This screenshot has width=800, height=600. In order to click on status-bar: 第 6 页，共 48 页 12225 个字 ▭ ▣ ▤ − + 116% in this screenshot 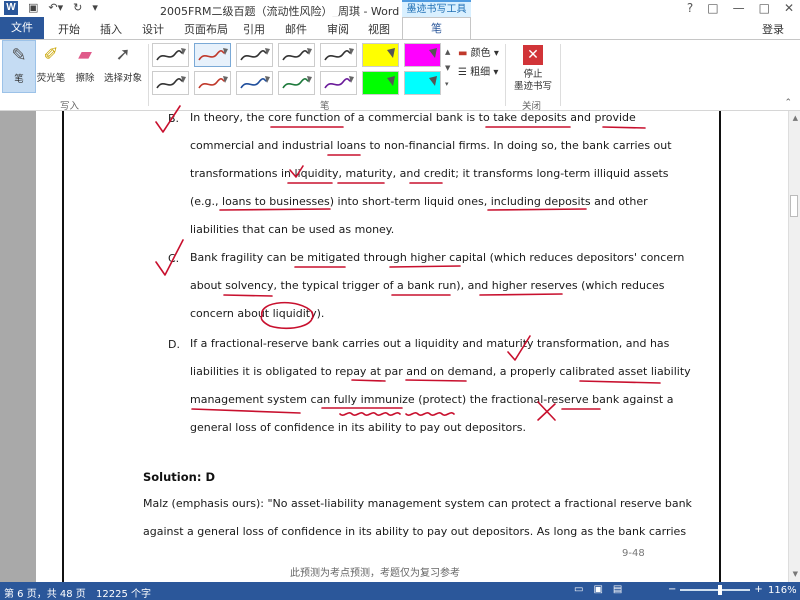, I will do `click(400, 591)`.